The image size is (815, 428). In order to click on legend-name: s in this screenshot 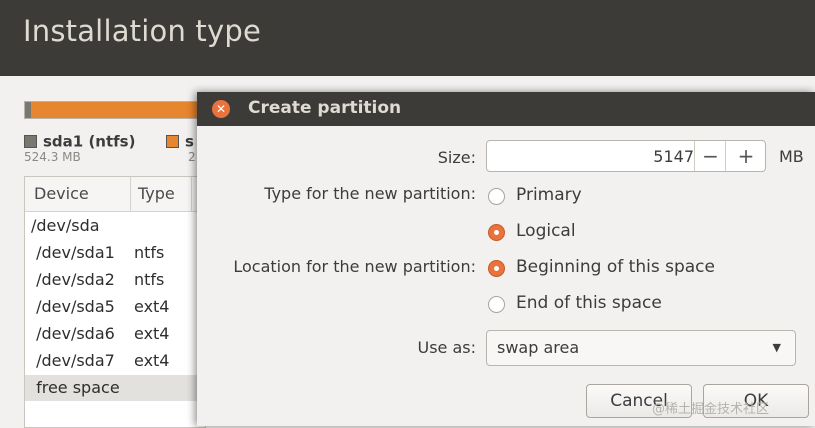, I will do `click(189, 141)`.